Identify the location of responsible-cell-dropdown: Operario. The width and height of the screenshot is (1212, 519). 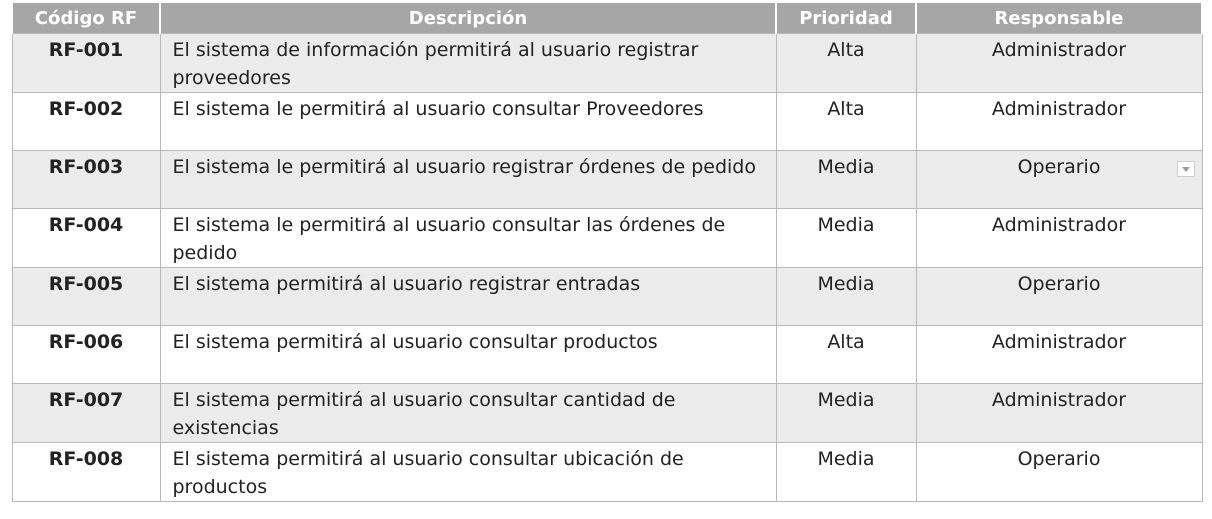
(1059, 179).